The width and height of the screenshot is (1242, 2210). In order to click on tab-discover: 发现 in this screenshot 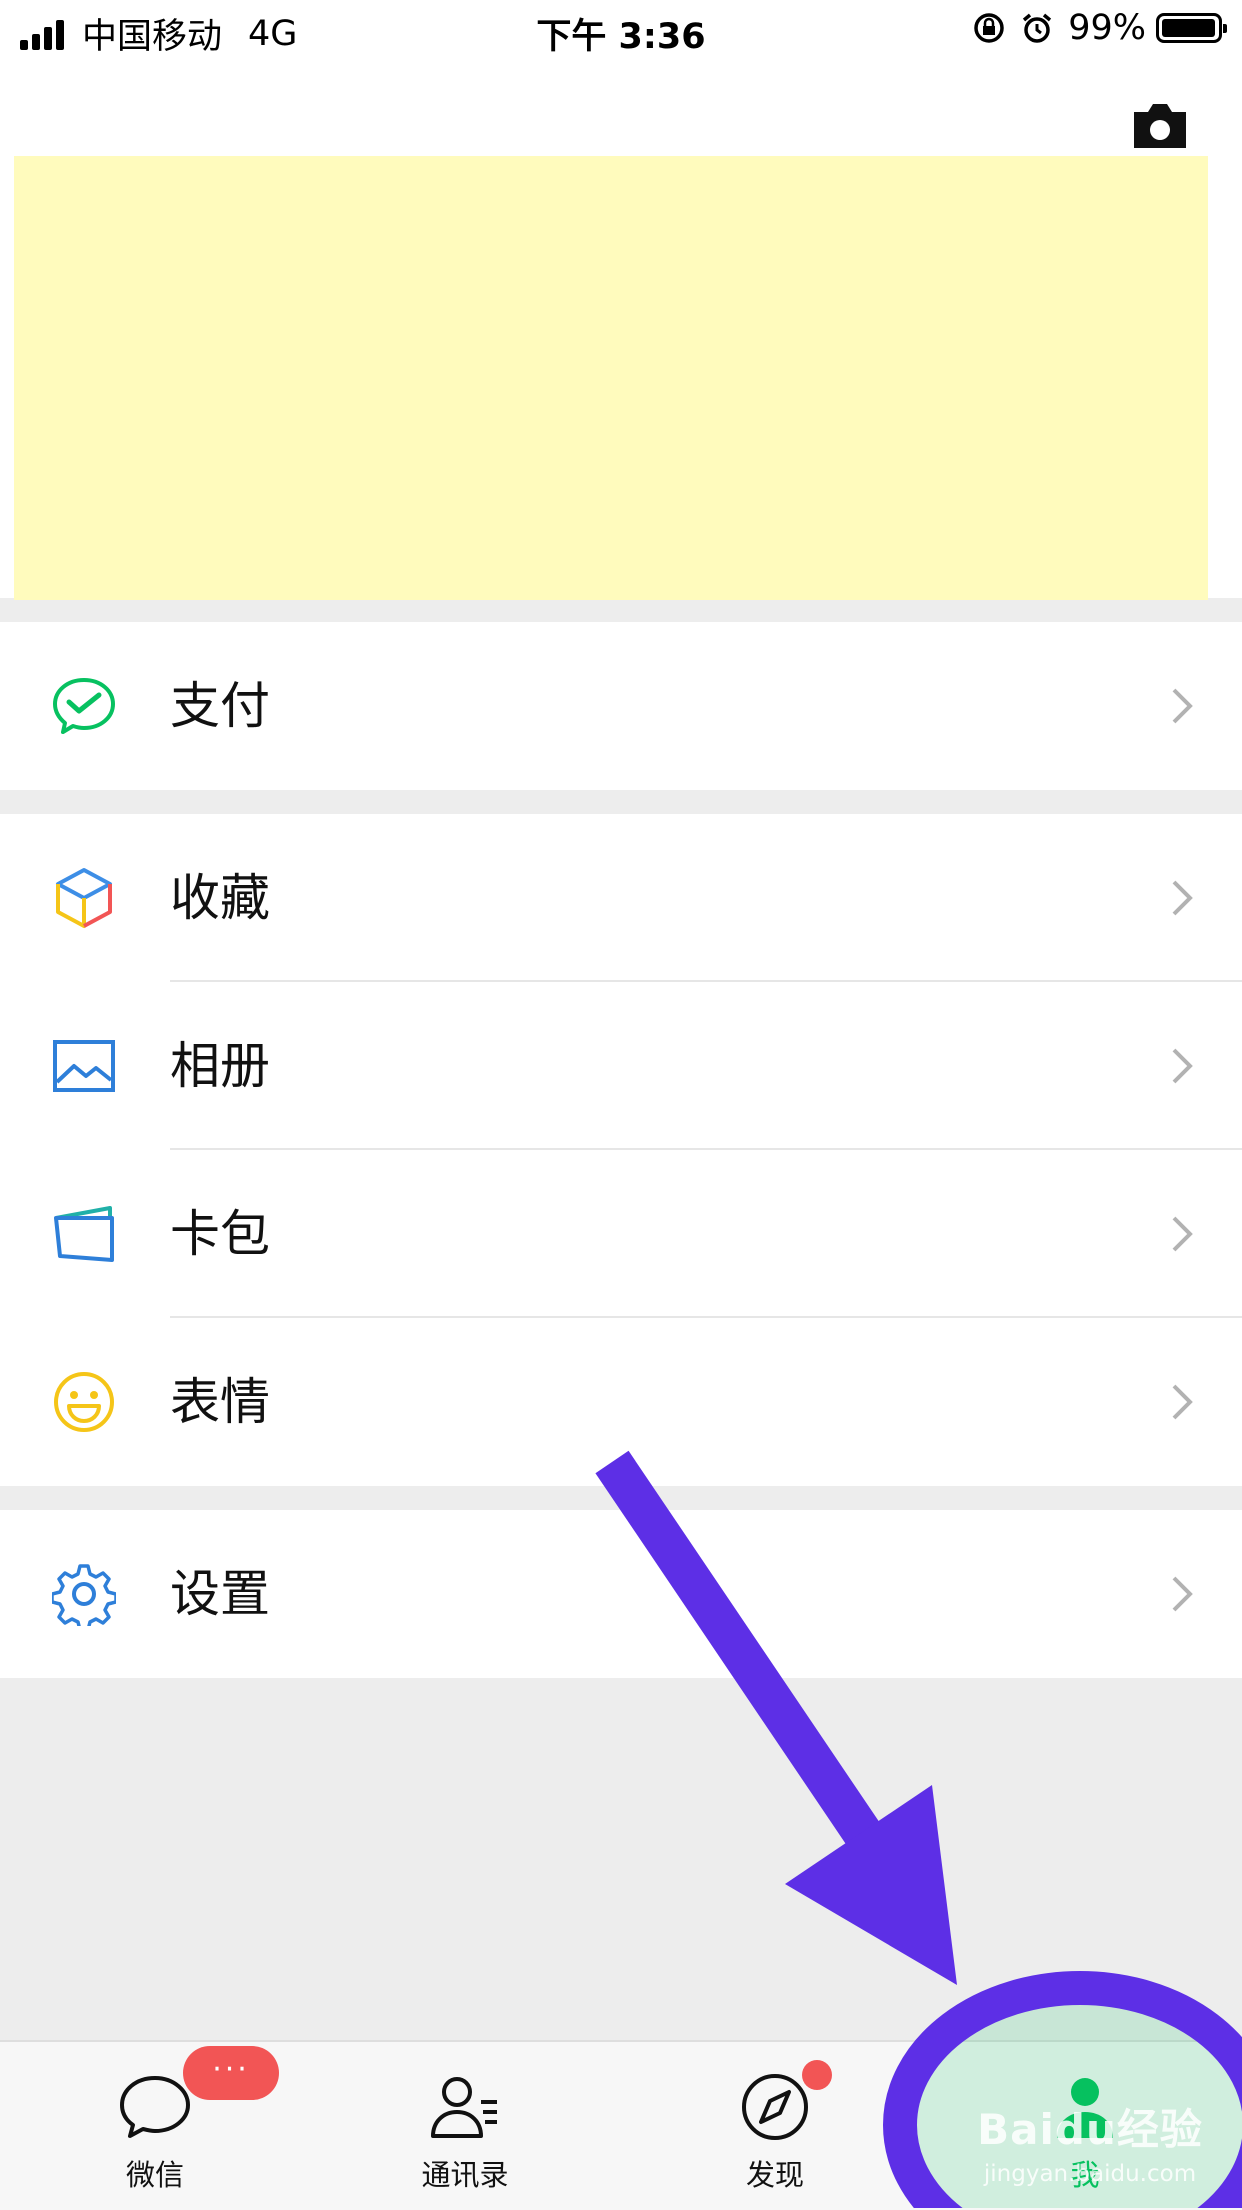, I will do `click(775, 2126)`.